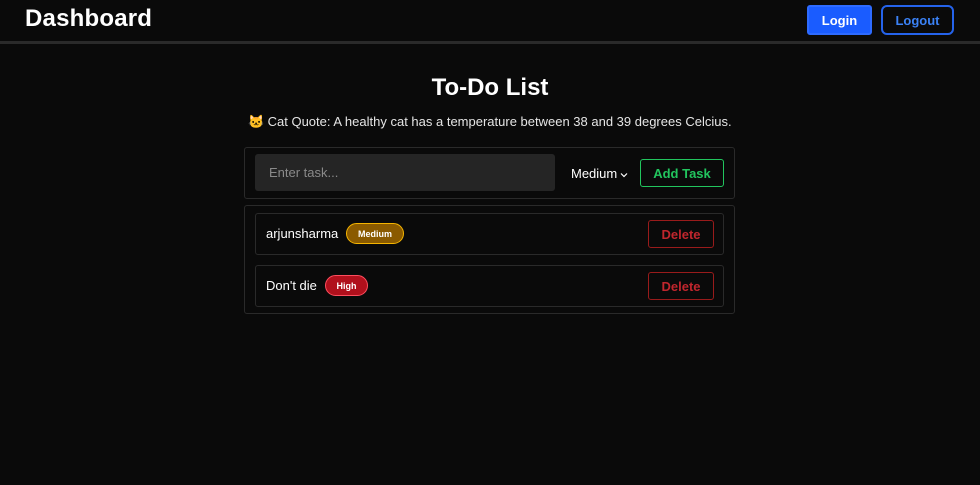 The height and width of the screenshot is (485, 980). I want to click on priority-select: Medium, so click(599, 173).